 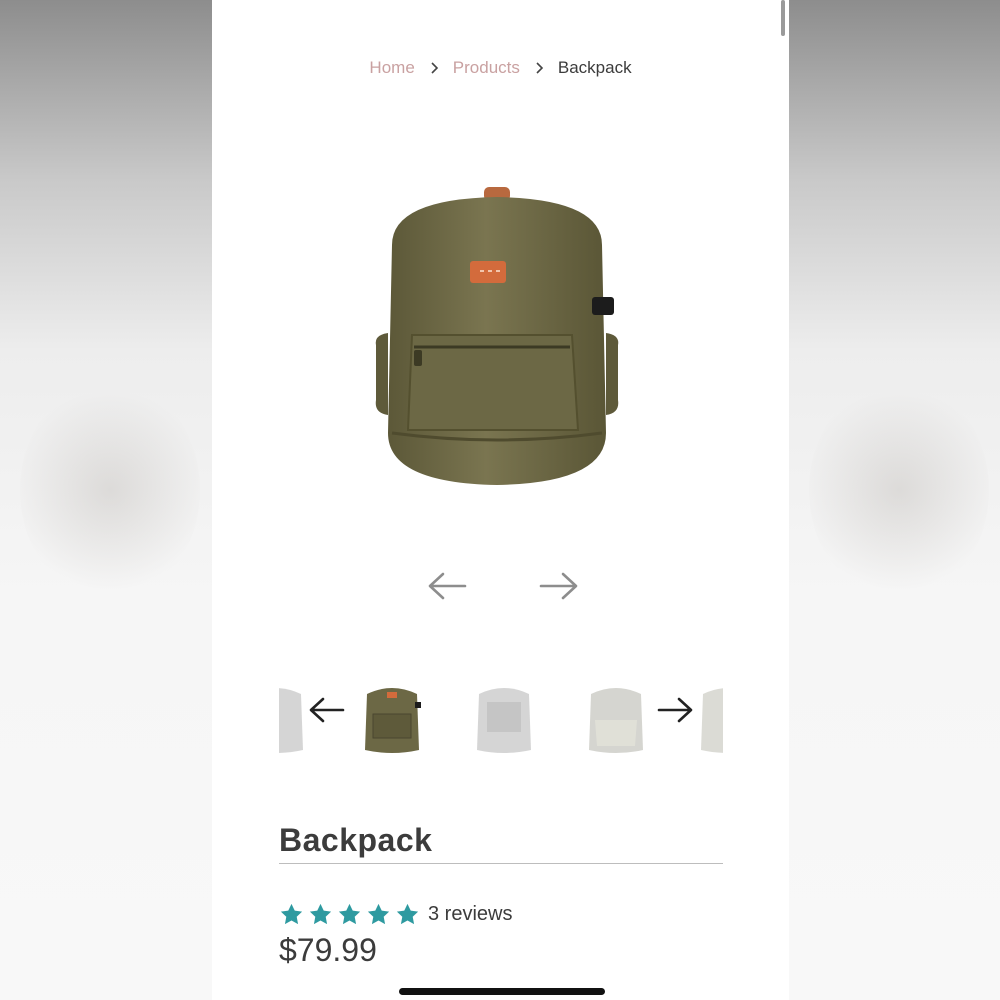 I want to click on thumbnail-strip, so click(x=501, y=720).